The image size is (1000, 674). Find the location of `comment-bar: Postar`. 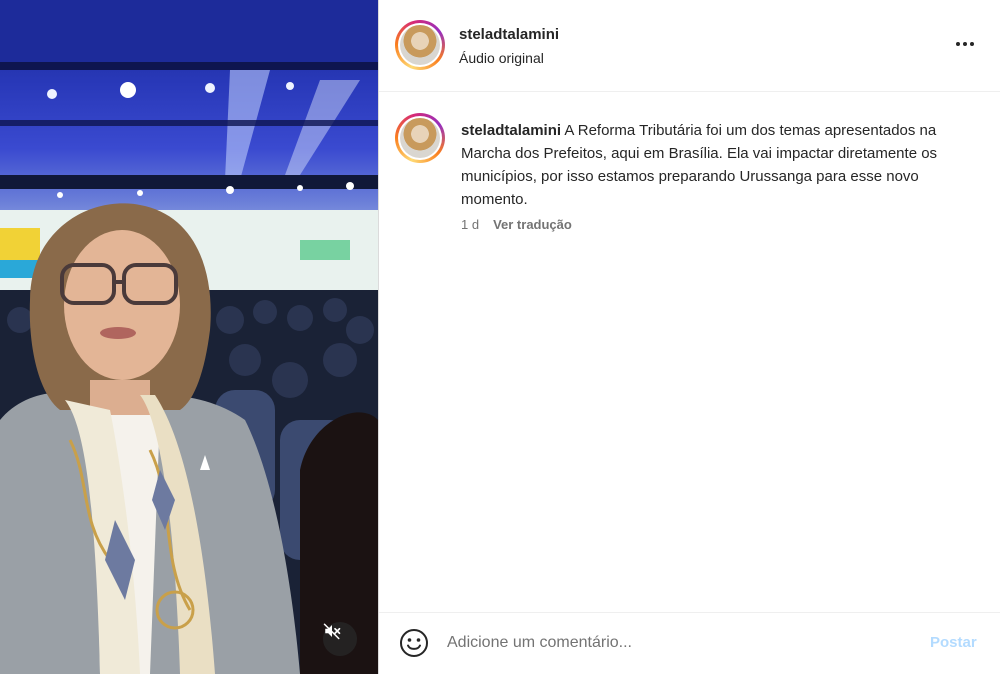

comment-bar: Postar is located at coordinates (689, 643).